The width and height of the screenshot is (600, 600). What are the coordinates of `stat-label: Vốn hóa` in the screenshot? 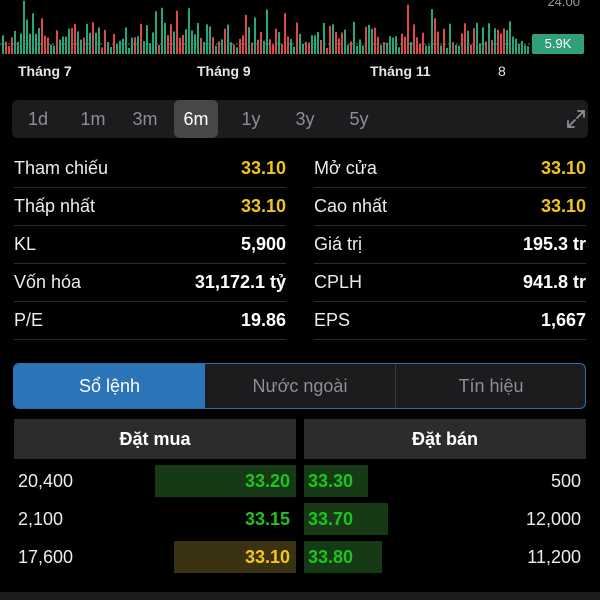 It's located at (48, 282).